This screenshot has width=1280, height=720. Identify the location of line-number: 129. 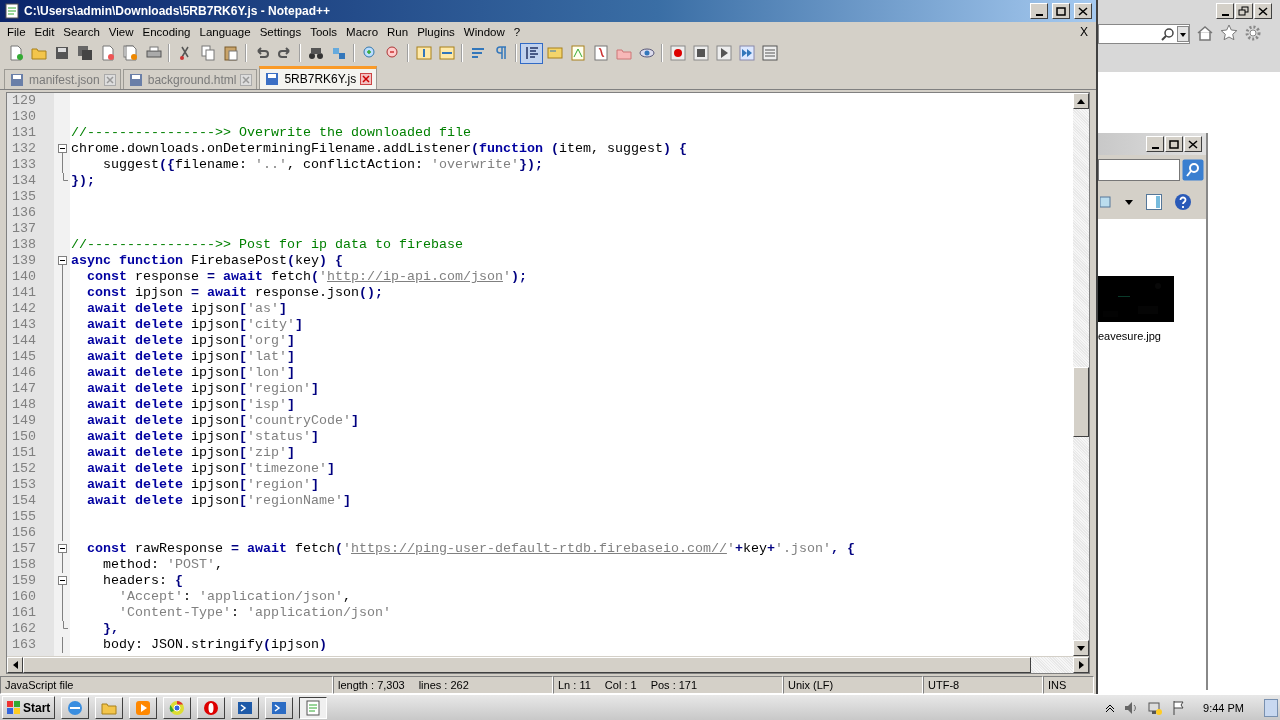
(24, 101).